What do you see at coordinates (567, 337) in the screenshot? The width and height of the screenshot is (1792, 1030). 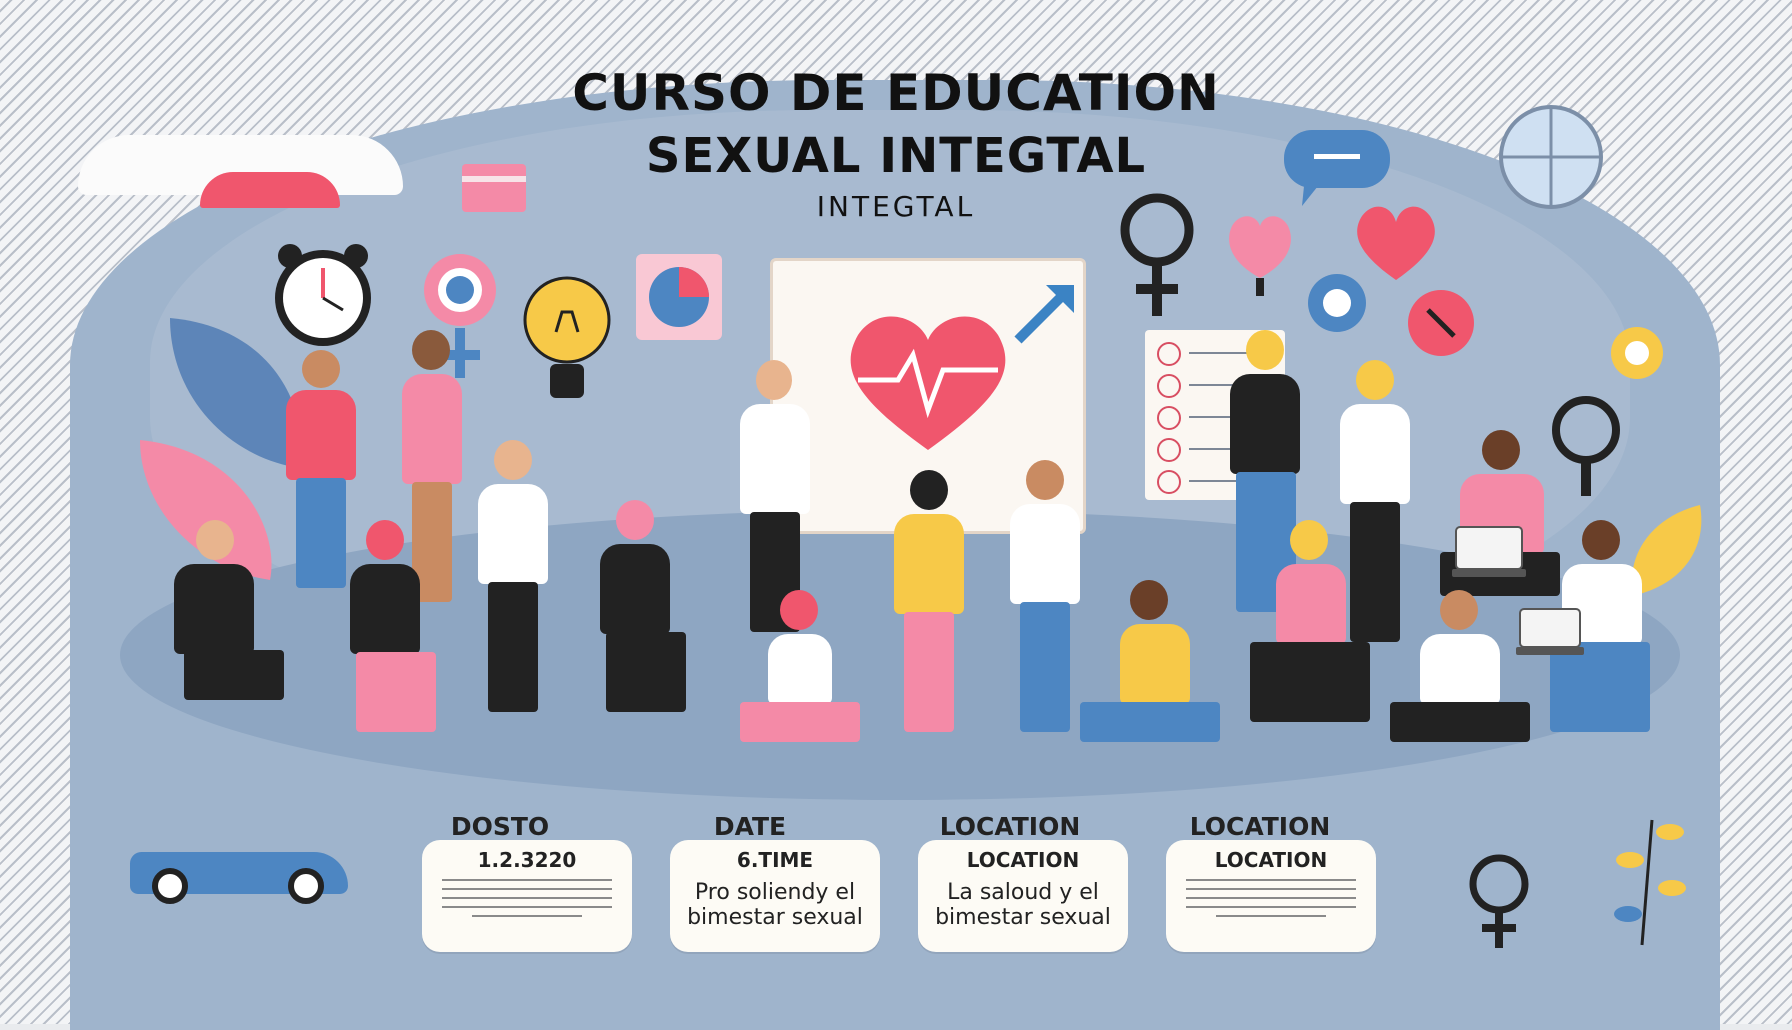 I see `lightbulb-icon` at bounding box center [567, 337].